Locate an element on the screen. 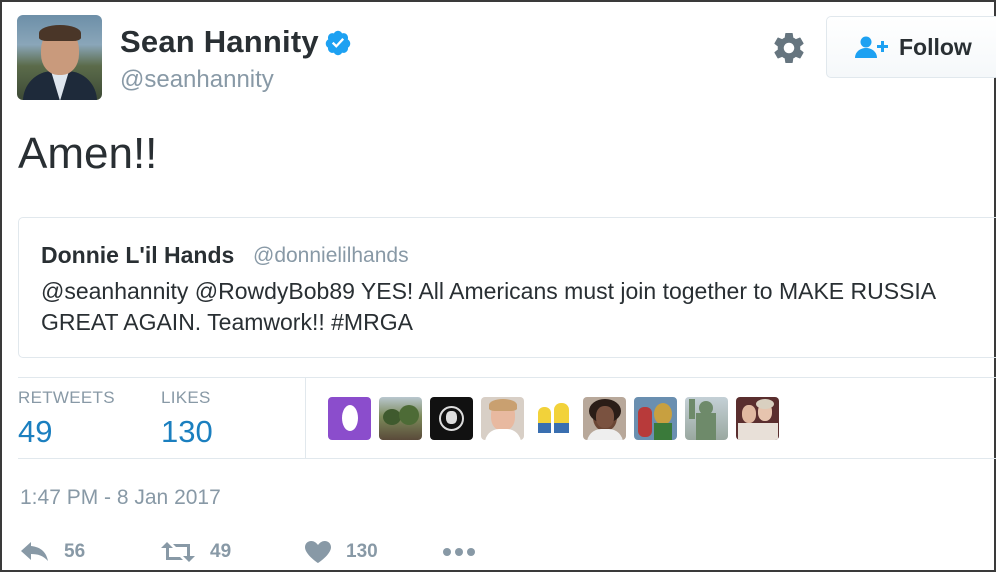 This screenshot has height=572, width=996. likes-stat: LIKES 130 is located at coordinates (187, 419).